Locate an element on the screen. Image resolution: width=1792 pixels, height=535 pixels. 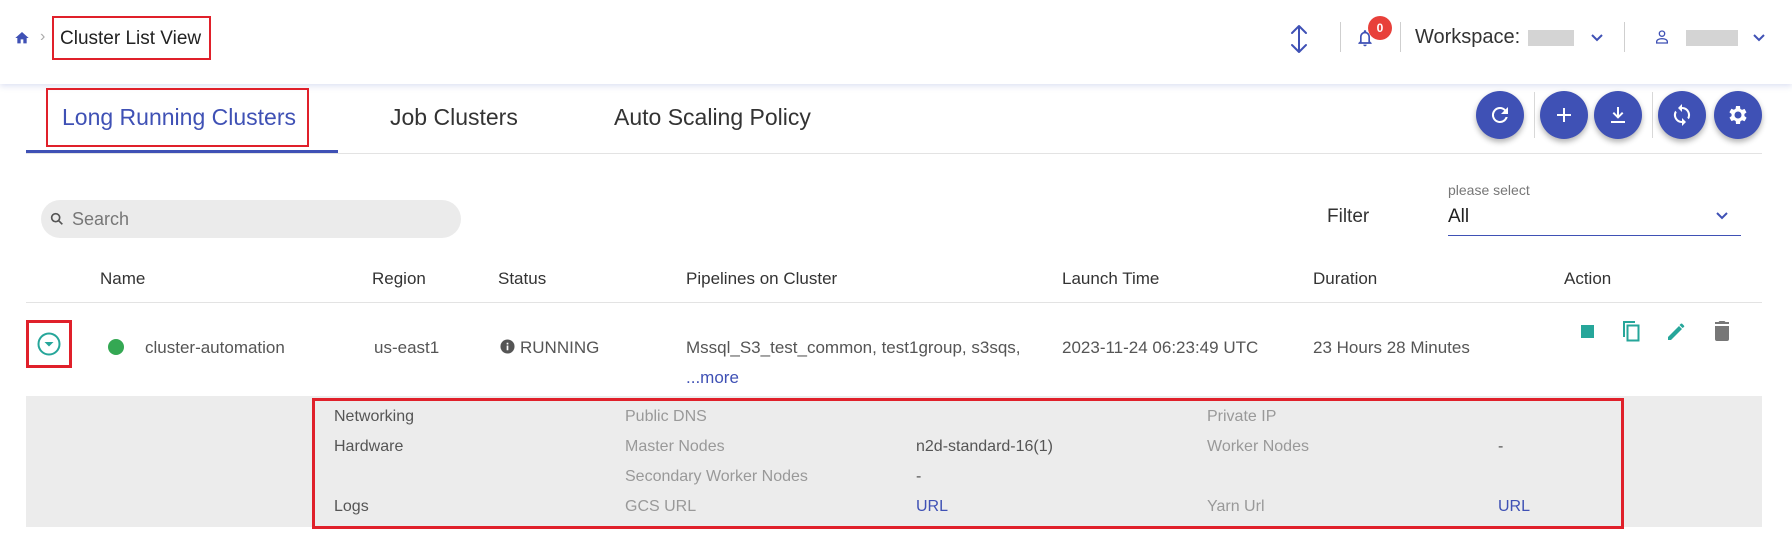
add-icon is located at coordinates (1564, 115).